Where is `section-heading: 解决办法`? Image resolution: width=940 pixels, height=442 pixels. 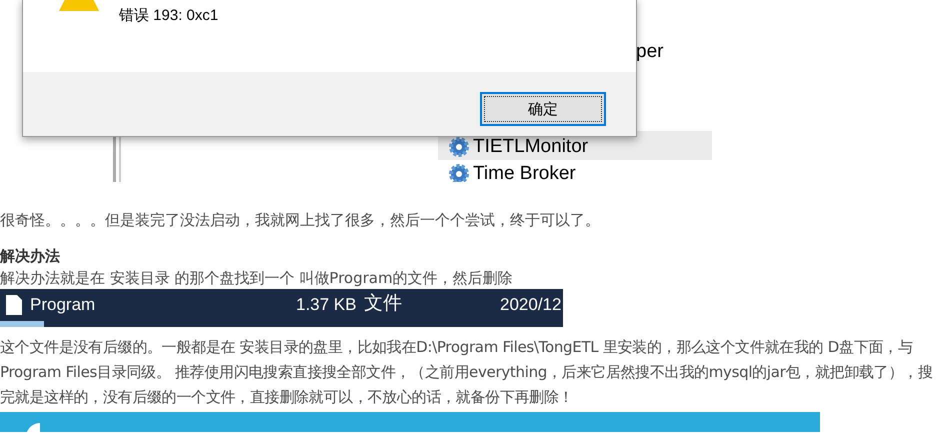 section-heading: 解决办法 is located at coordinates (30, 256).